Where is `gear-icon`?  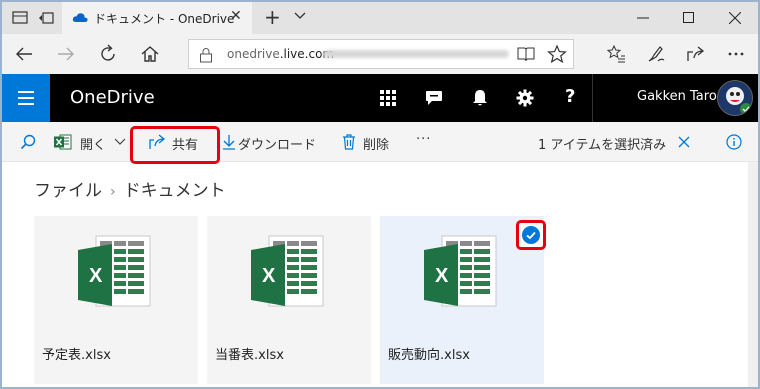
gear-icon is located at coordinates (525, 98).